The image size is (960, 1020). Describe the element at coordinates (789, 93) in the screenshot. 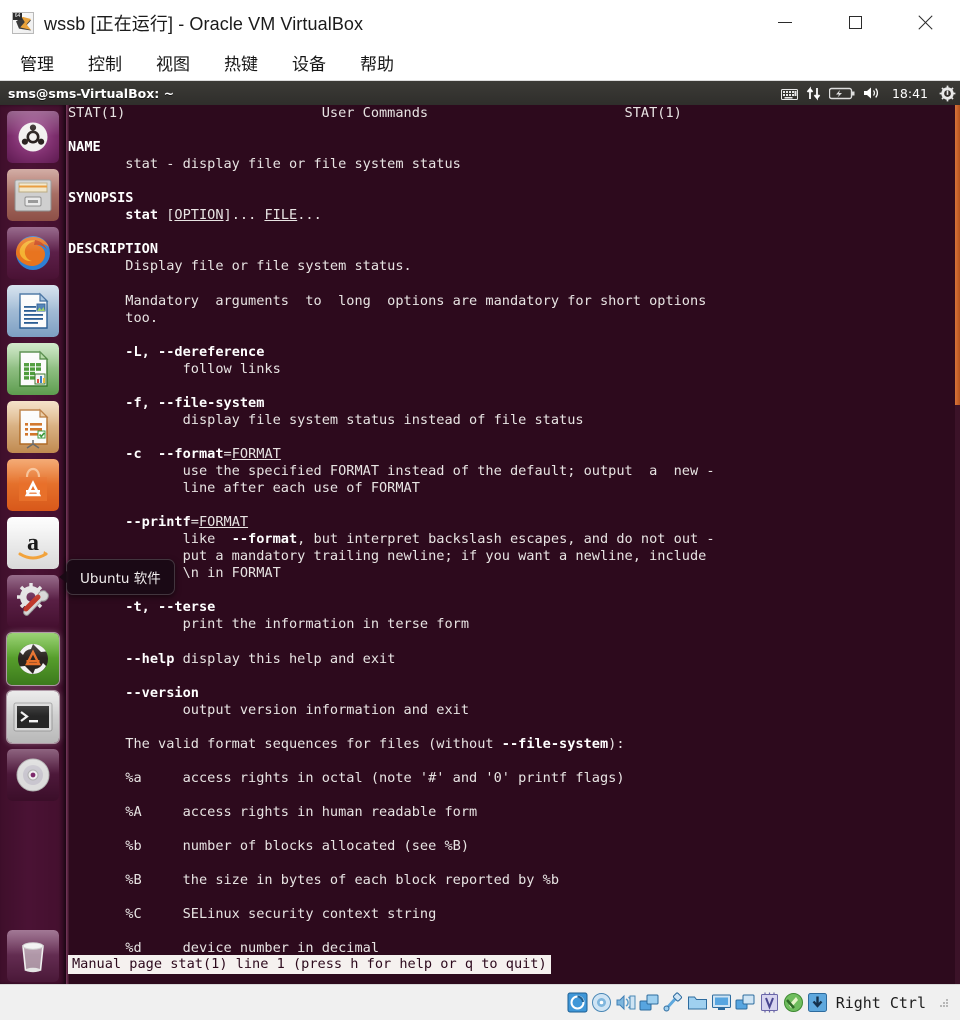

I see `keyboard-indicator-icon` at that location.